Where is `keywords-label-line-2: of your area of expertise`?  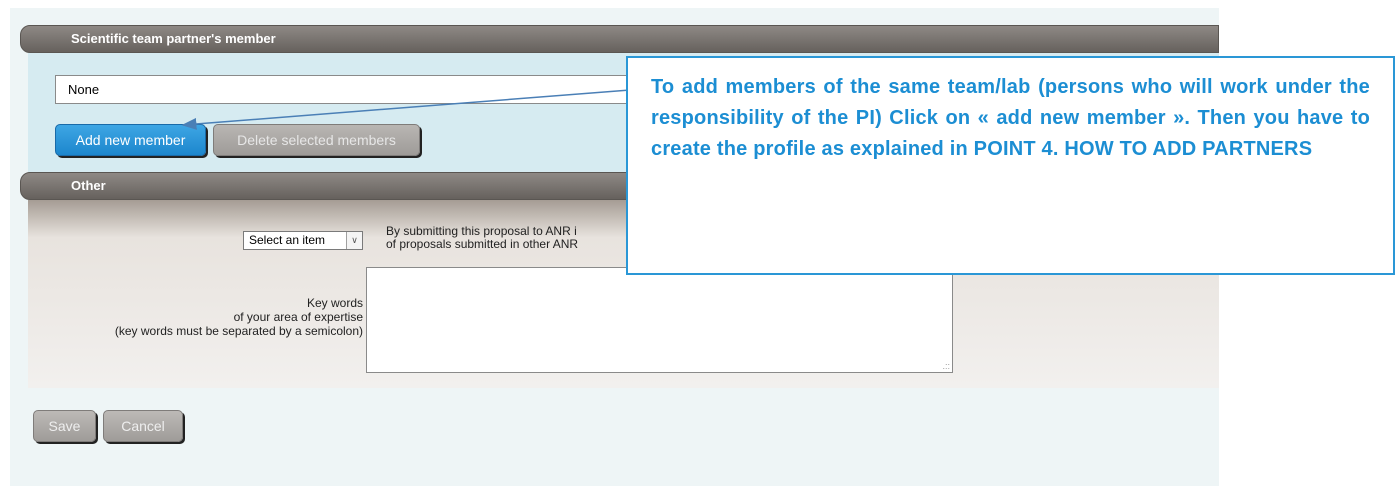 keywords-label-line-2: of your area of expertise is located at coordinates (298, 317).